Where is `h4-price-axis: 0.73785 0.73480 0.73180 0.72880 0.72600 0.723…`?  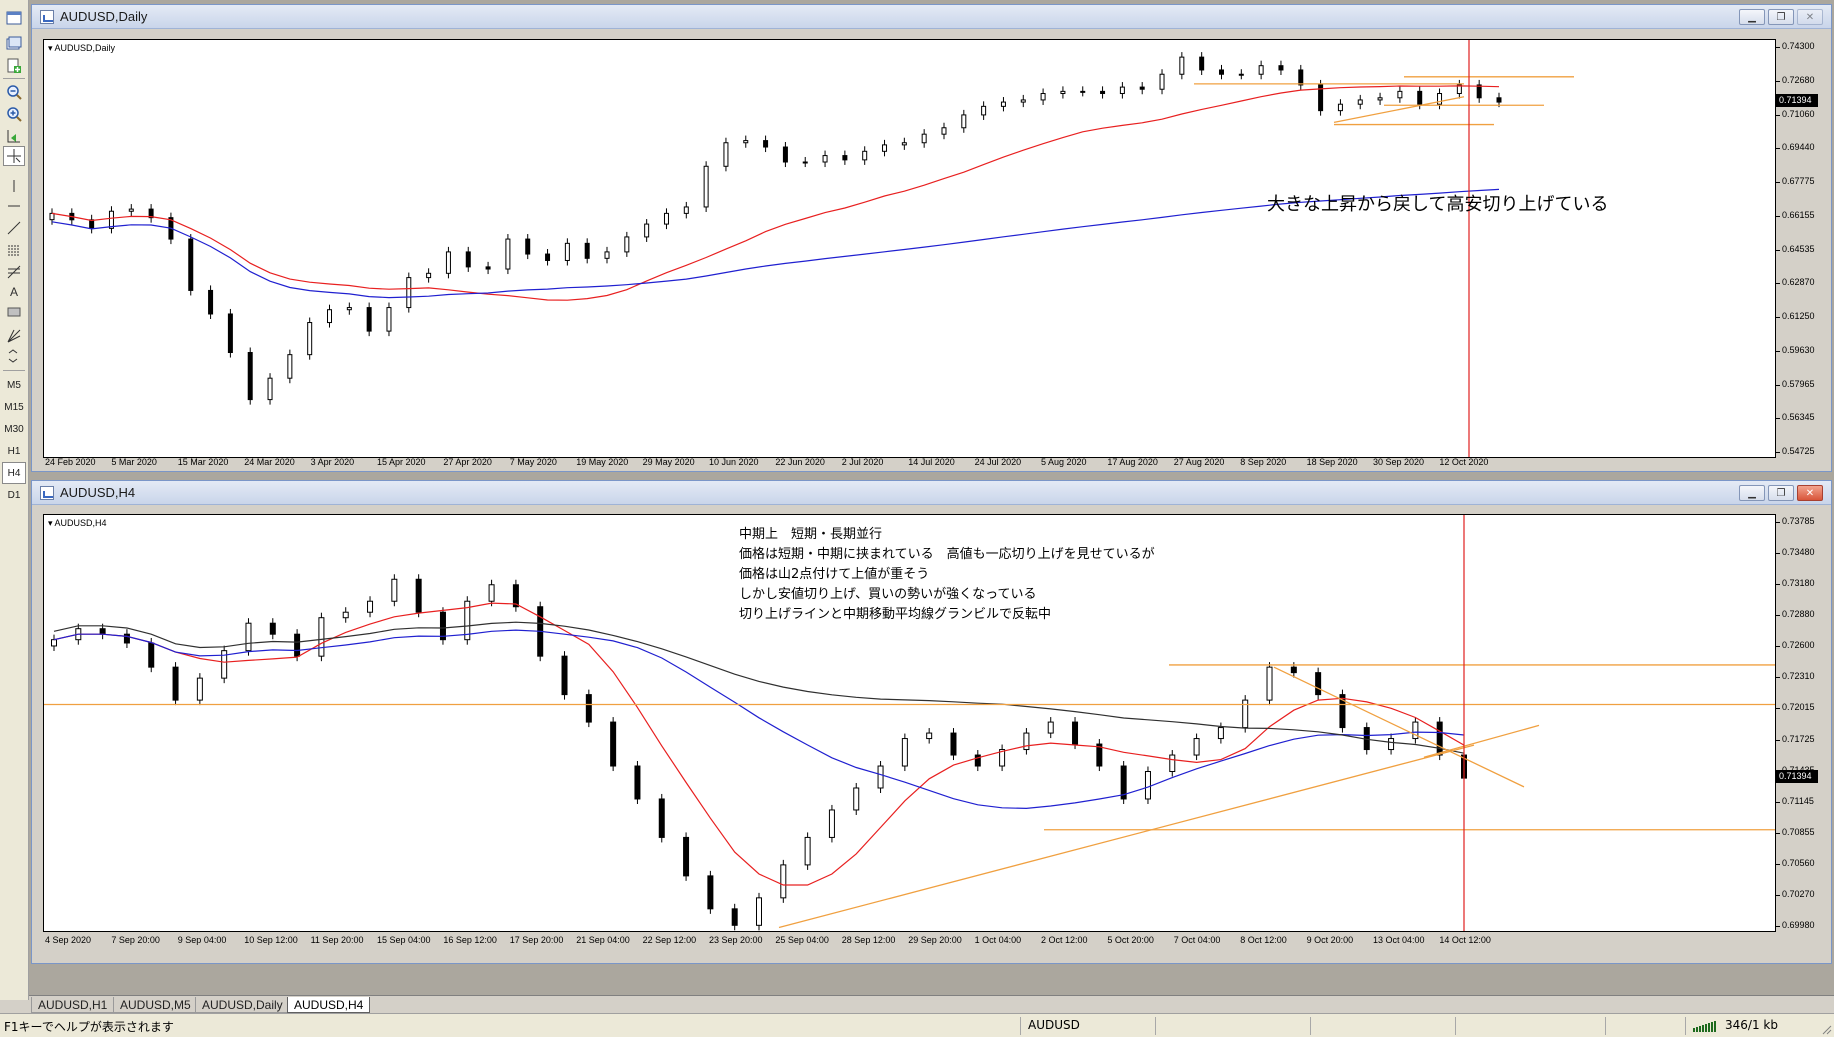
h4-price-axis: 0.73785 0.73480 0.73180 0.72880 0.72600 0.723… is located at coordinates (1804, 723).